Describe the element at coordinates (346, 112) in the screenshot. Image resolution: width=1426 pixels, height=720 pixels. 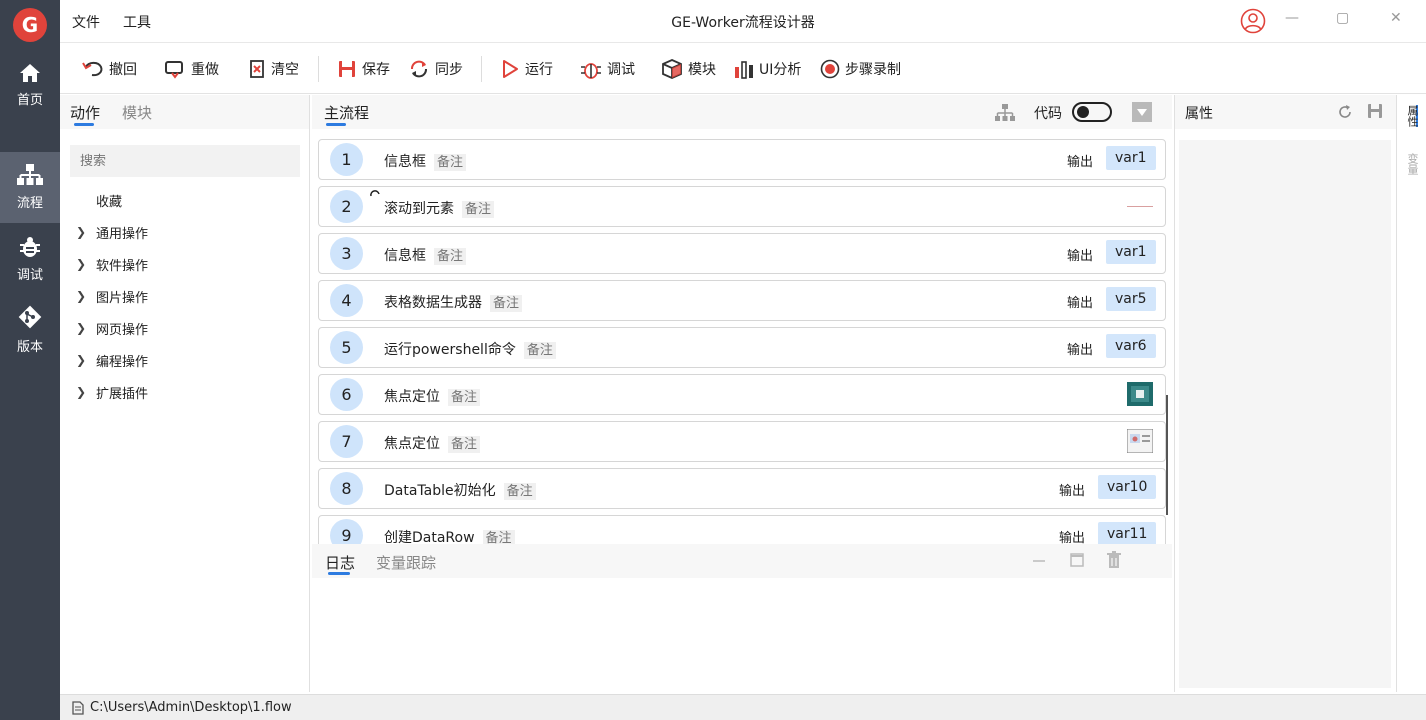
I see `flow-title: 主流程` at that location.